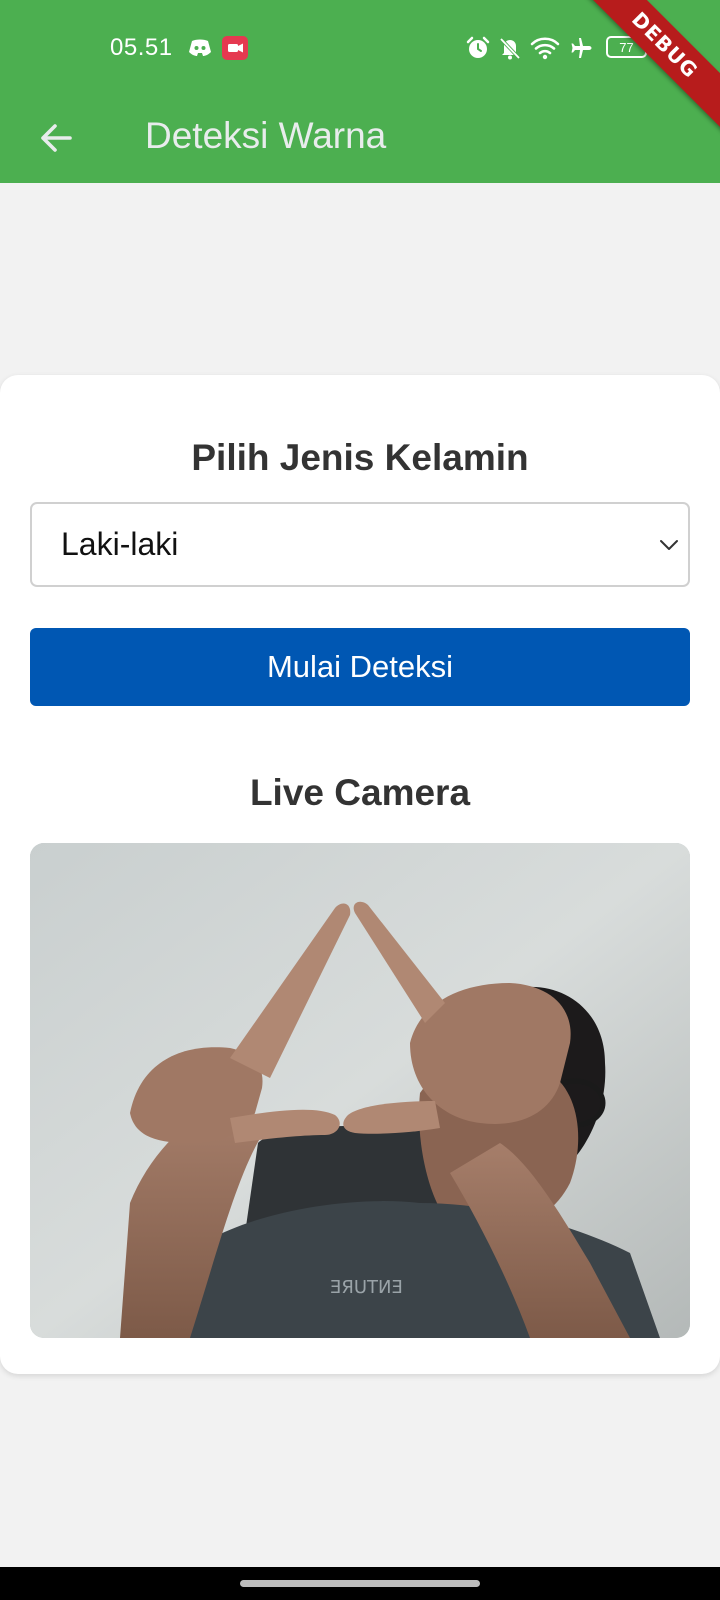  I want to click on airplane-mode-icon, so click(582, 48).